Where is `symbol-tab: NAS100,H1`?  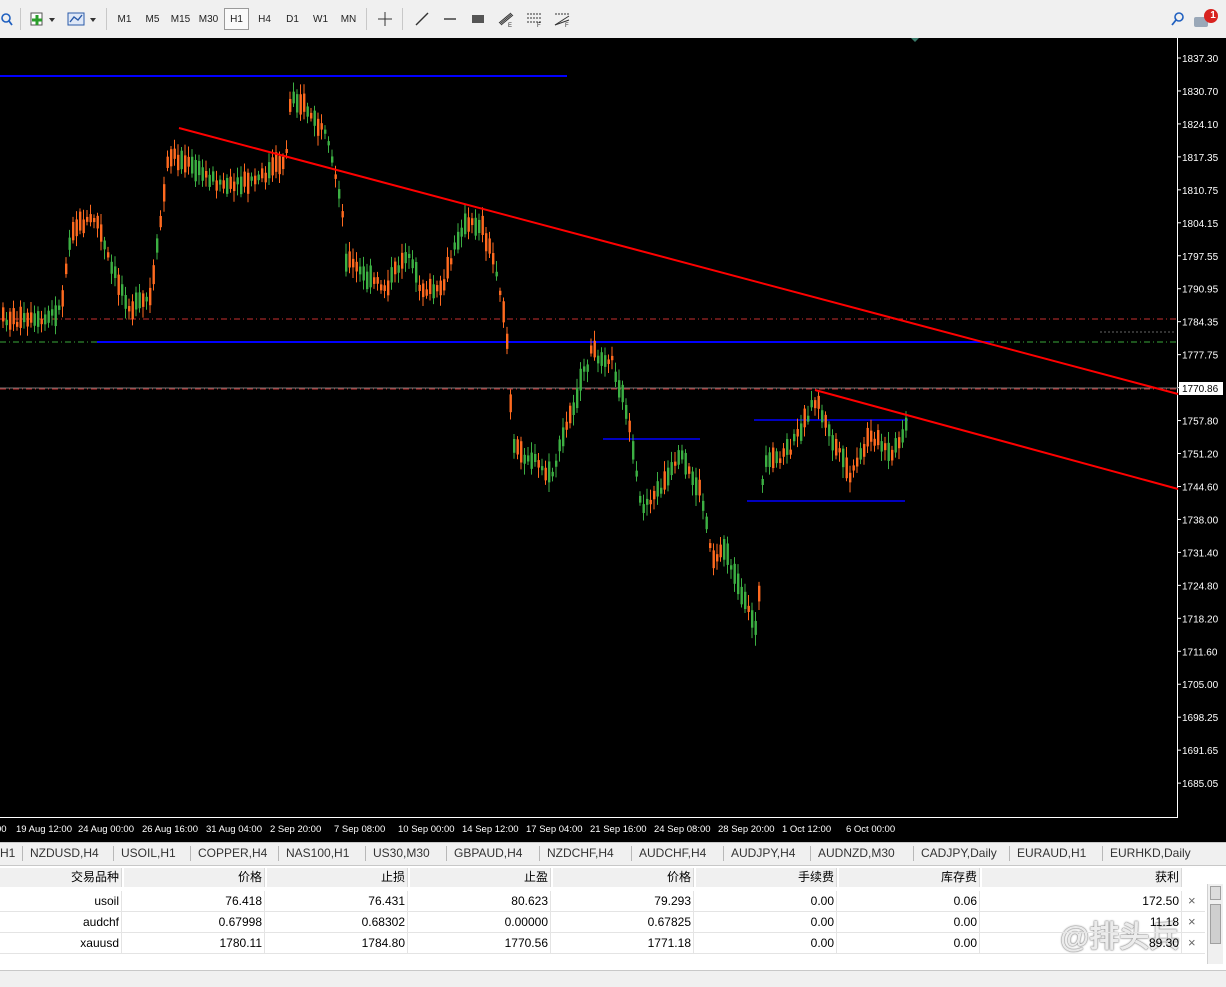
symbol-tab: NAS100,H1 is located at coordinates (317, 853).